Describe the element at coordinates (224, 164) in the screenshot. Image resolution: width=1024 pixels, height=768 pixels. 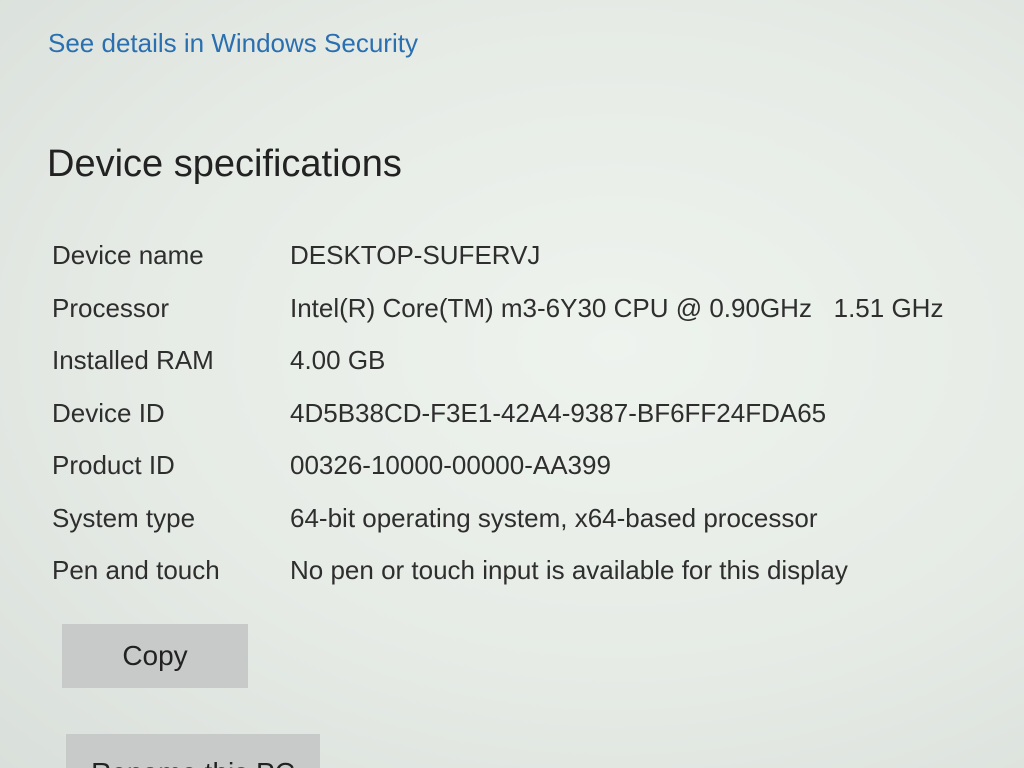
I see `device-specifications-heading: Device specifications` at that location.